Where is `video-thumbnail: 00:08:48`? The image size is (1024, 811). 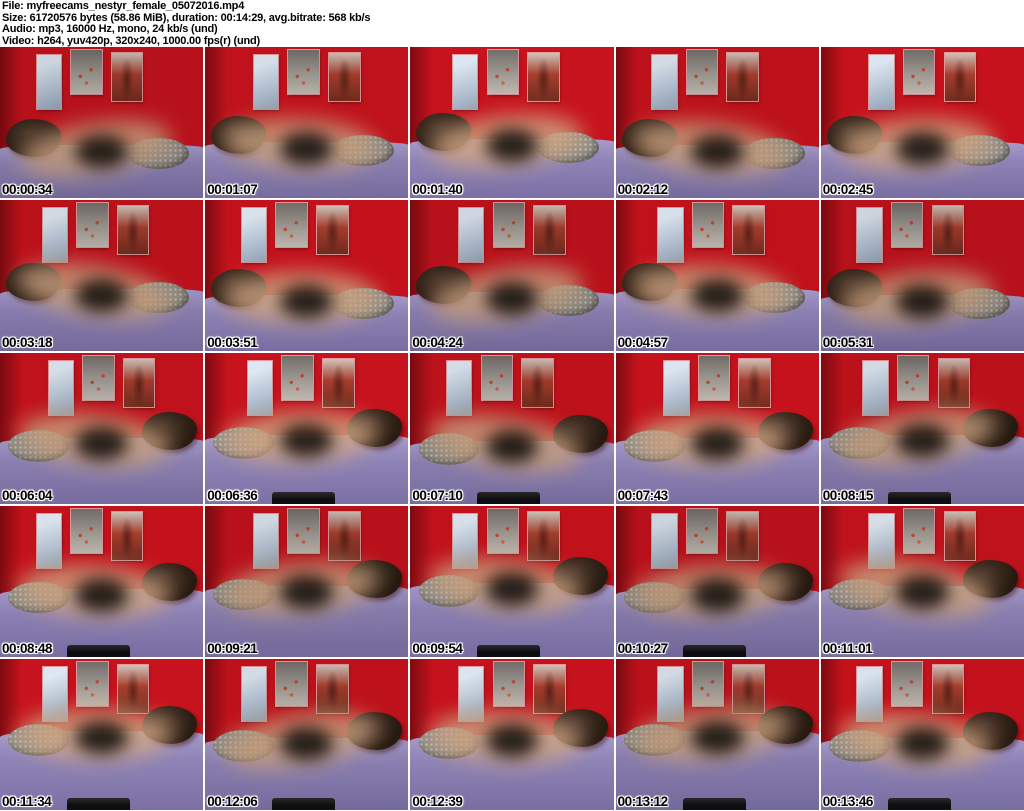
video-thumbnail: 00:08:48 is located at coordinates (102, 581).